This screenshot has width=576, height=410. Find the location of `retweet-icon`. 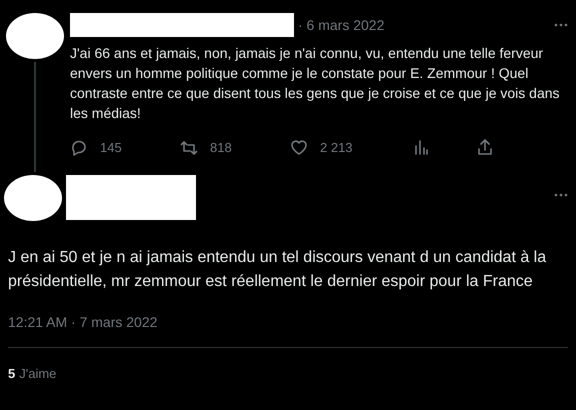

retweet-icon is located at coordinates (189, 147).